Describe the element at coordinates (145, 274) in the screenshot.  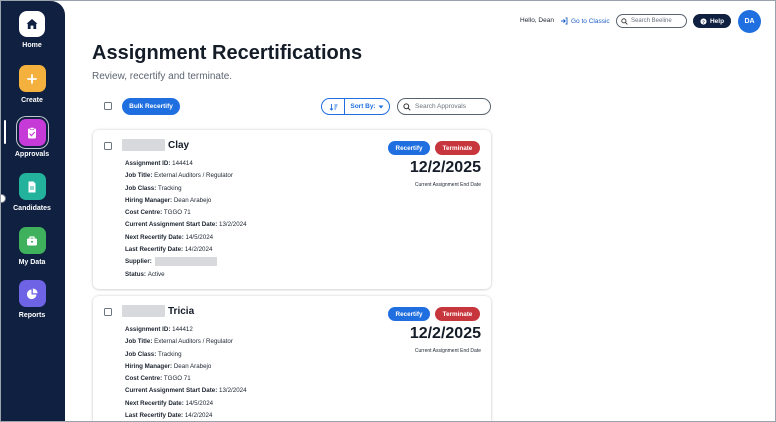
I see `field-status: Status: Active` at that location.